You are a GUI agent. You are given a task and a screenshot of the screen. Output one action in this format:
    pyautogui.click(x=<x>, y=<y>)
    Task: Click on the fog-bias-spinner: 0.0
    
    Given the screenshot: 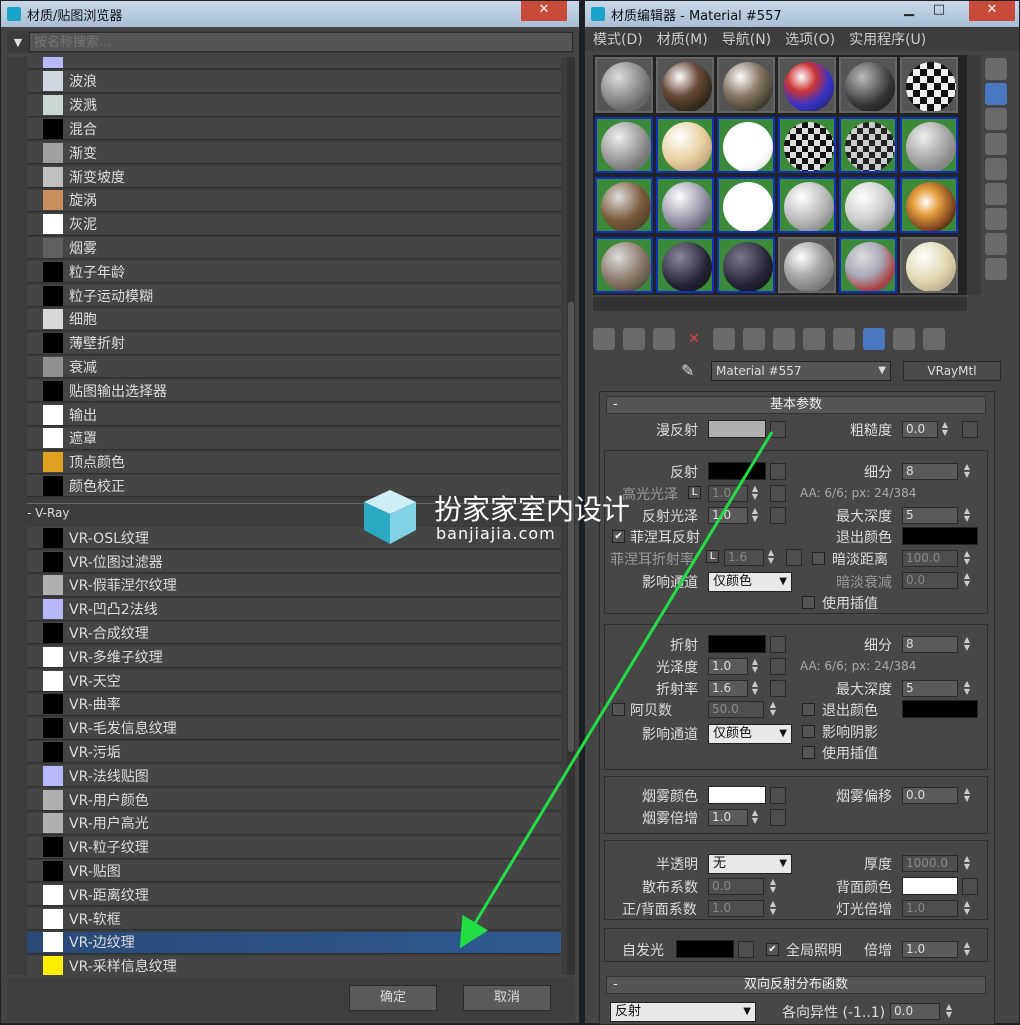 What is the action you would take?
    pyautogui.click(x=930, y=795)
    